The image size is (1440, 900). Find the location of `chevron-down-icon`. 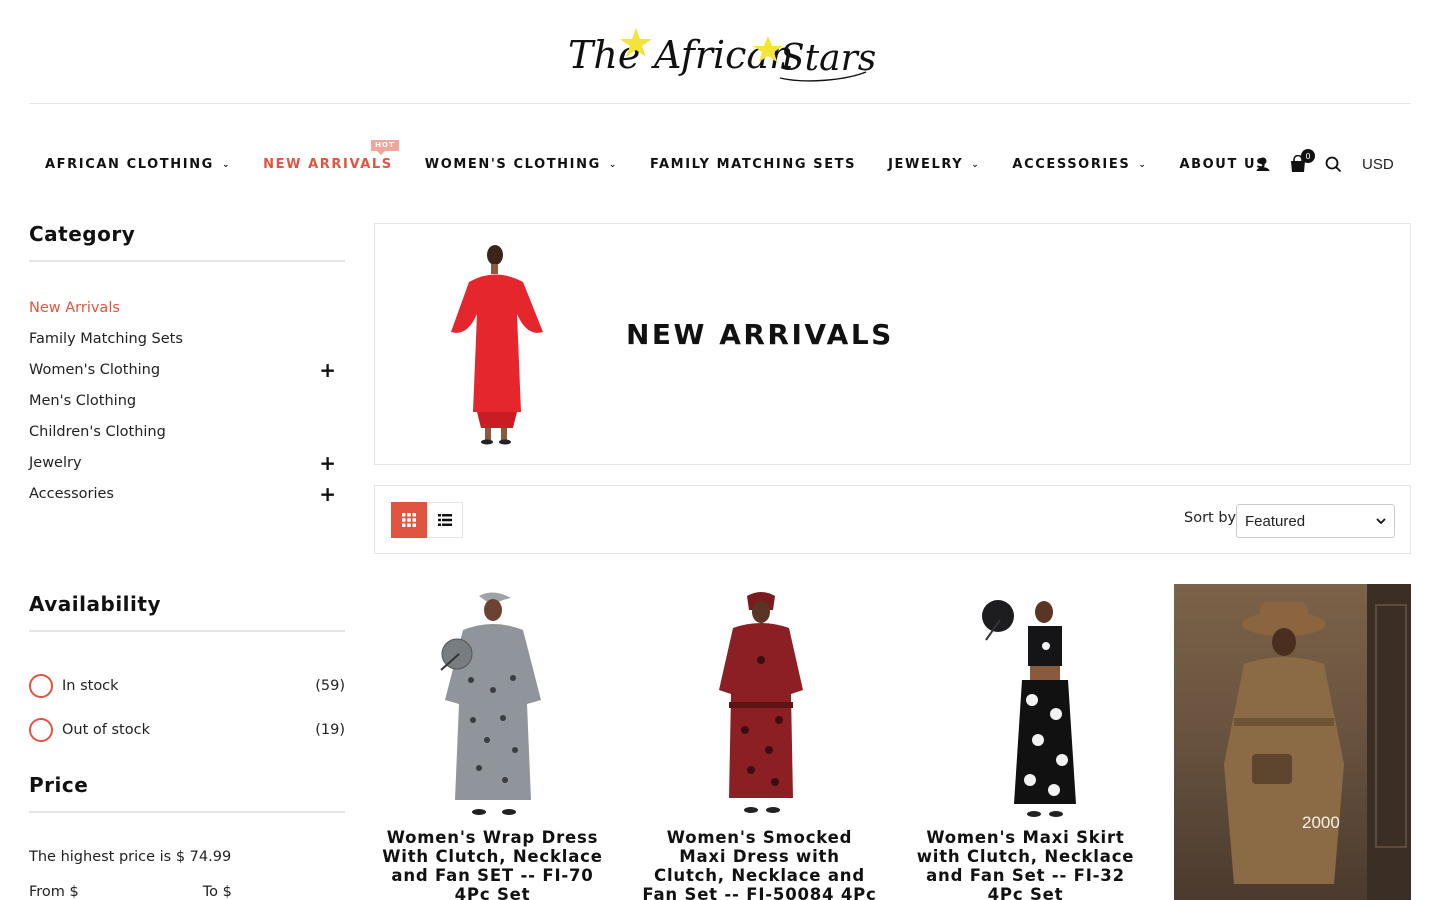

chevron-down-icon is located at coordinates (1381, 521).